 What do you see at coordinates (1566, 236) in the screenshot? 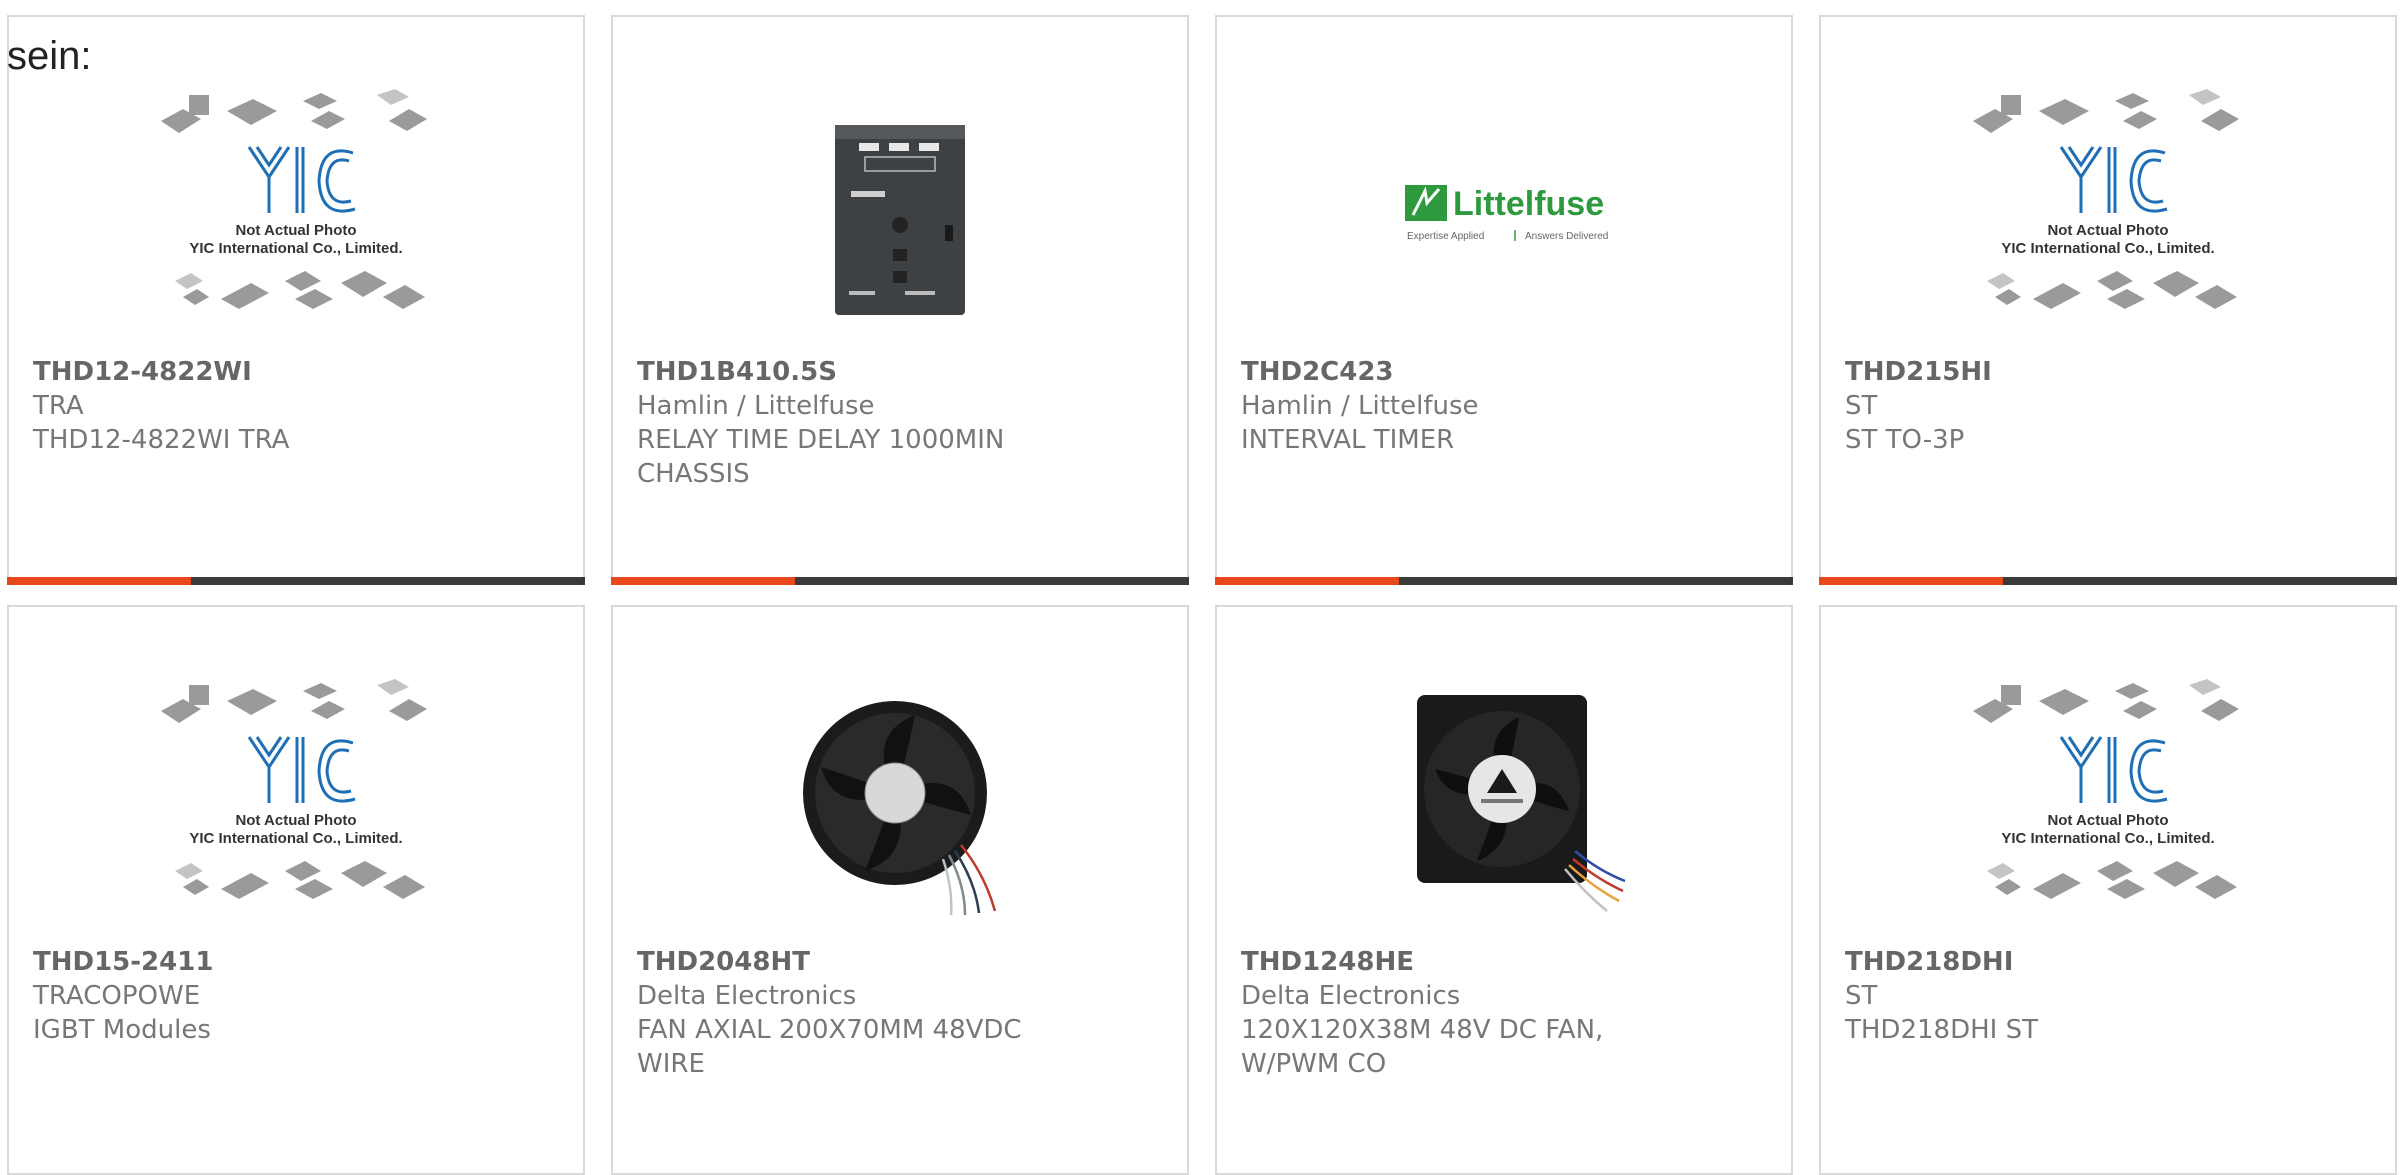
I see `brand-tagline-right: Answers Delivered` at bounding box center [1566, 236].